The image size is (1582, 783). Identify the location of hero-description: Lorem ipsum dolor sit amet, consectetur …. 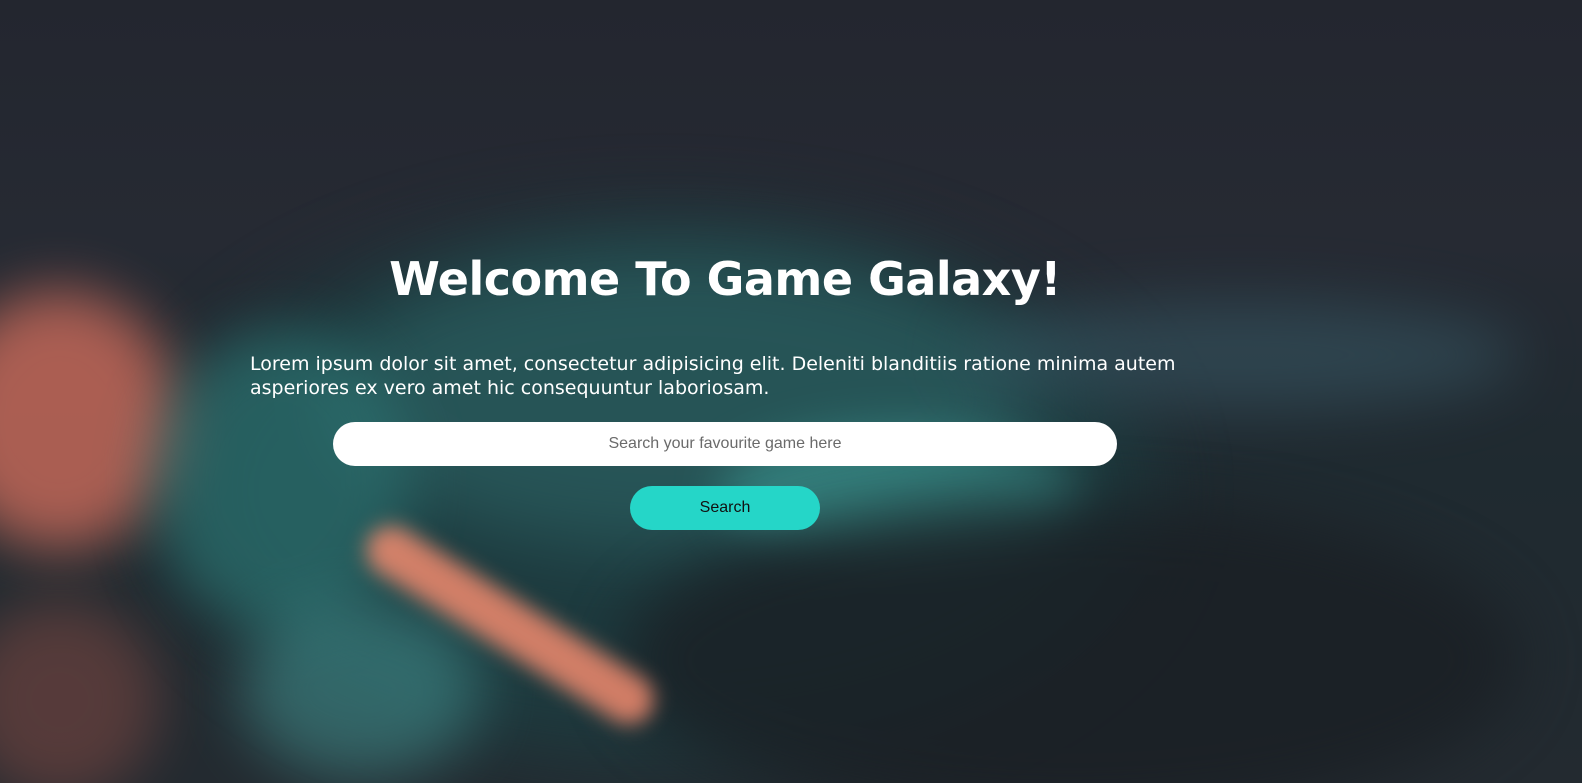
(713, 376).